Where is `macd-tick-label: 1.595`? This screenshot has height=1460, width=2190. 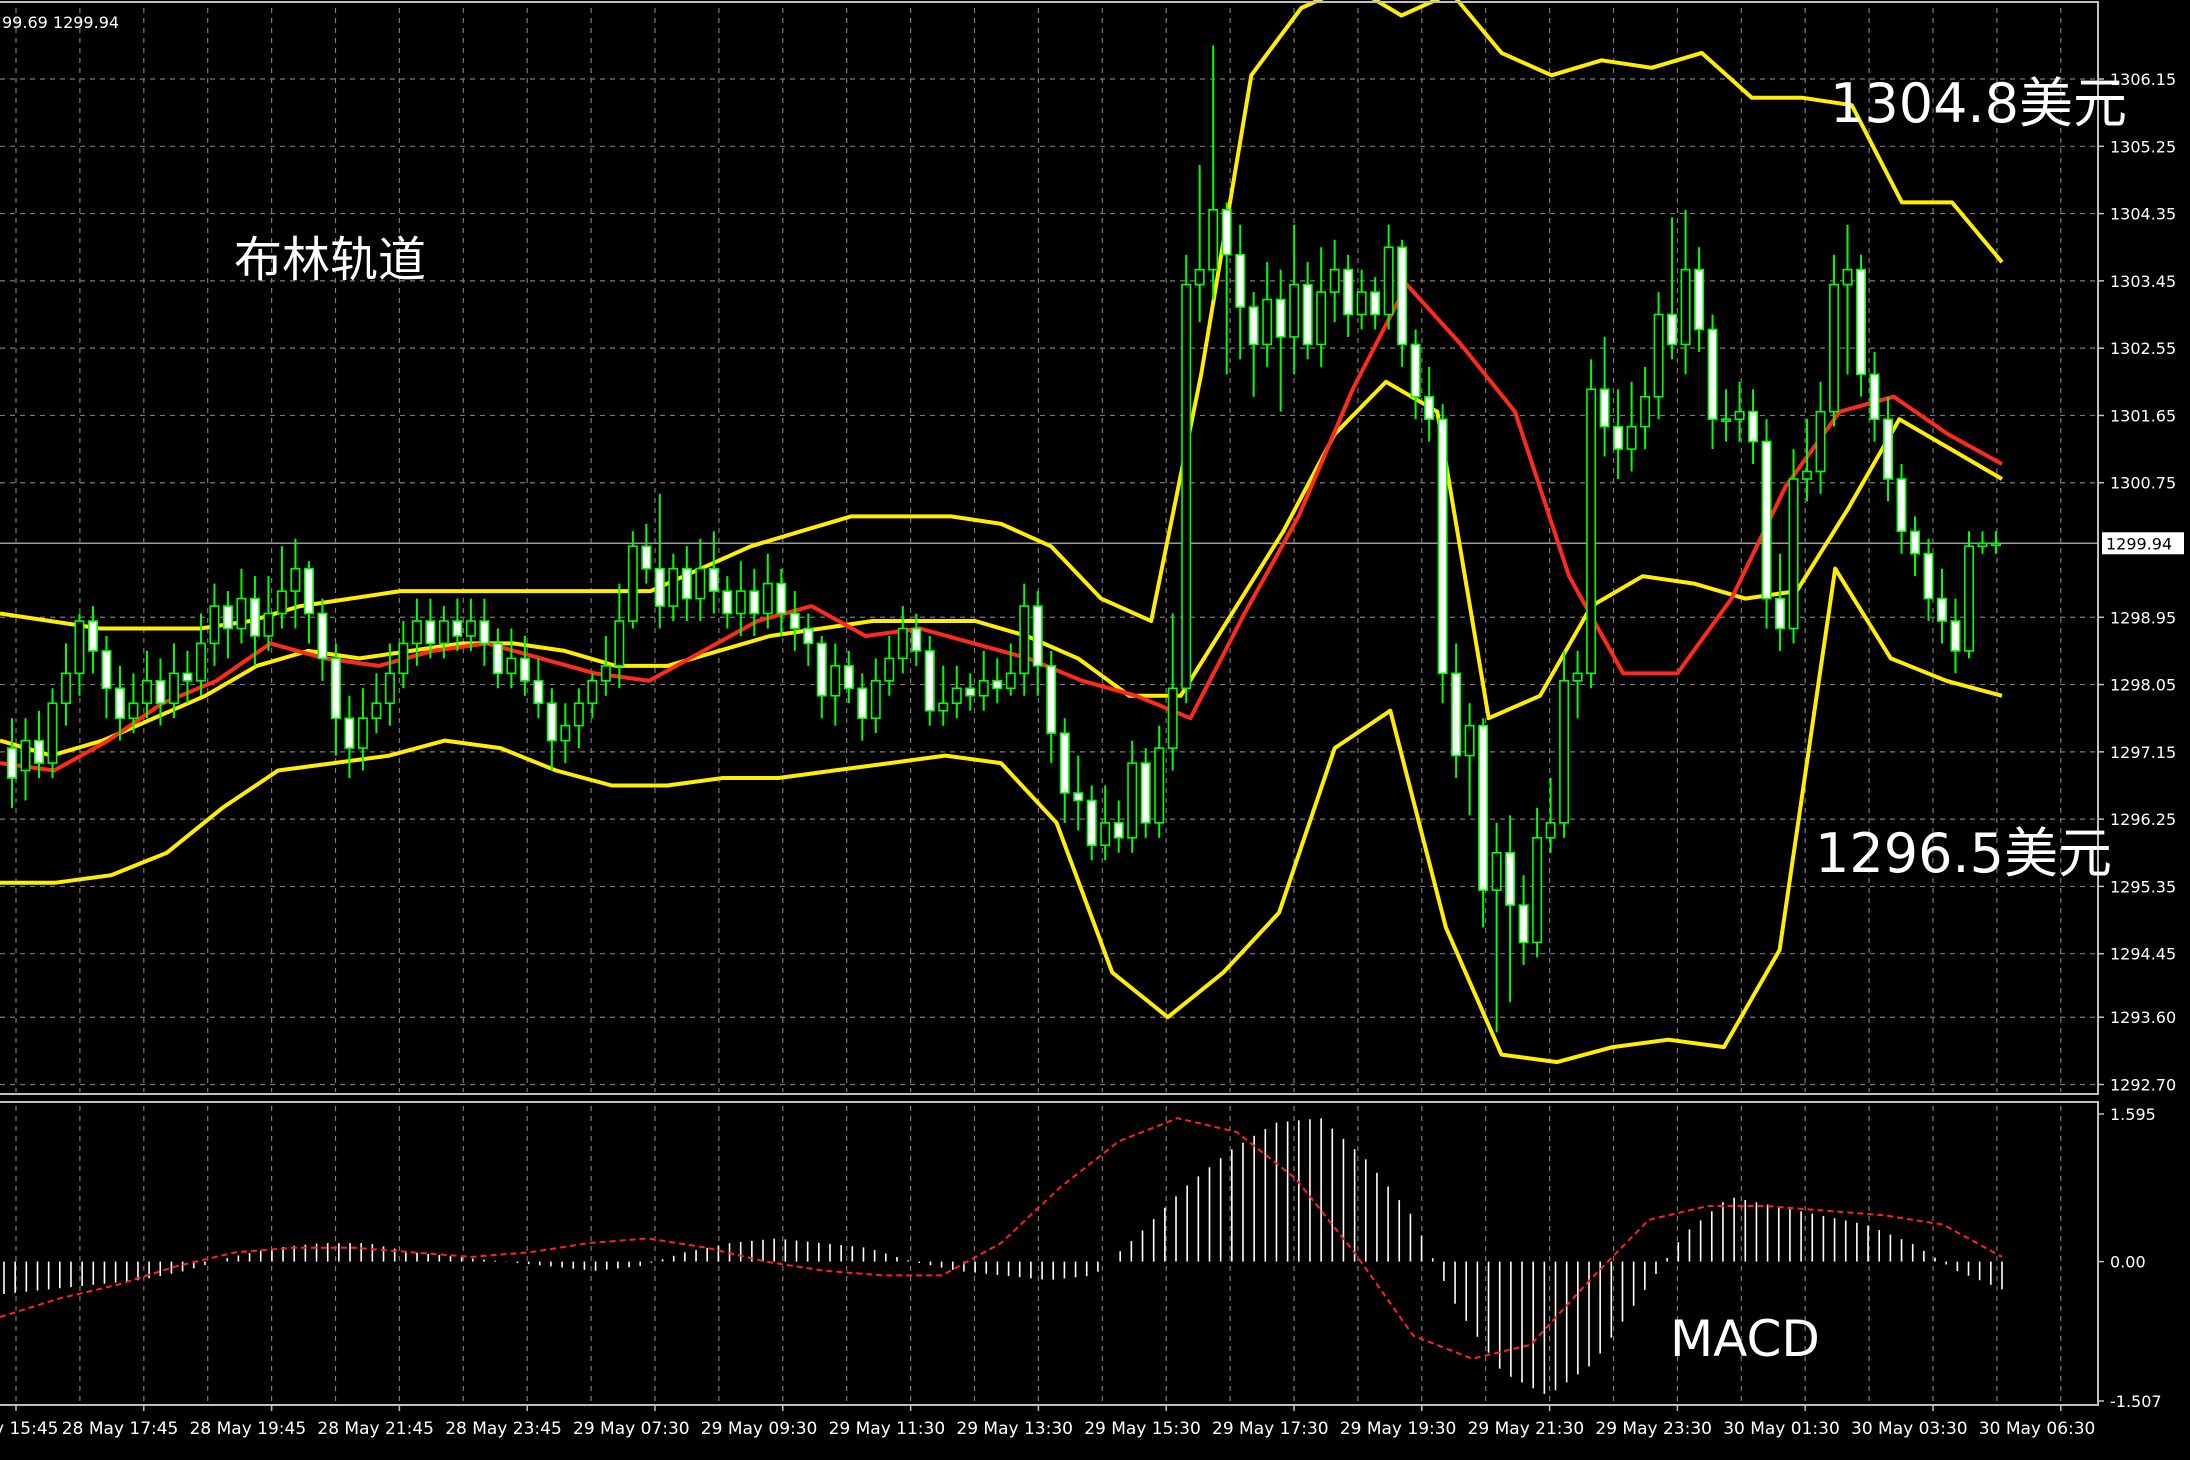
macd-tick-label: 1.595 is located at coordinates (2133, 1114).